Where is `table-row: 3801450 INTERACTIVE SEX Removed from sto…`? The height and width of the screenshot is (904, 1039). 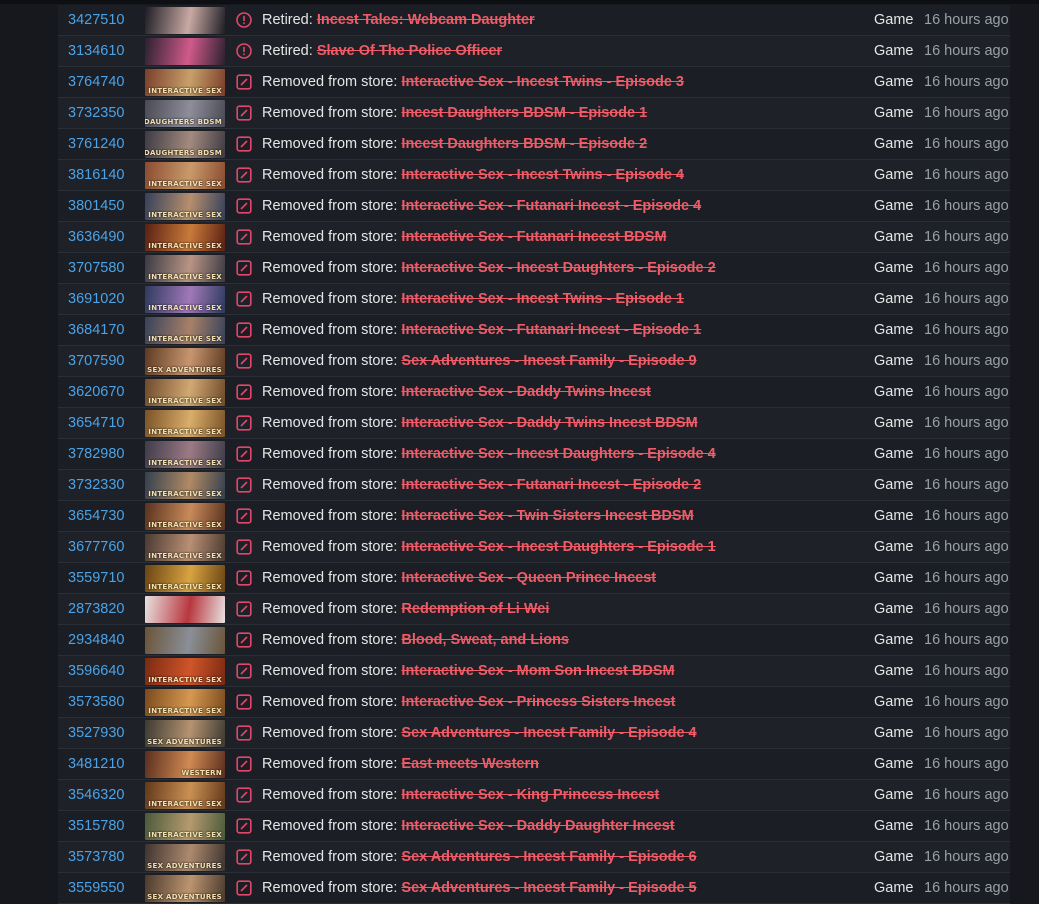 table-row: 3801450 INTERACTIVE SEX Removed from sto… is located at coordinates (534, 206).